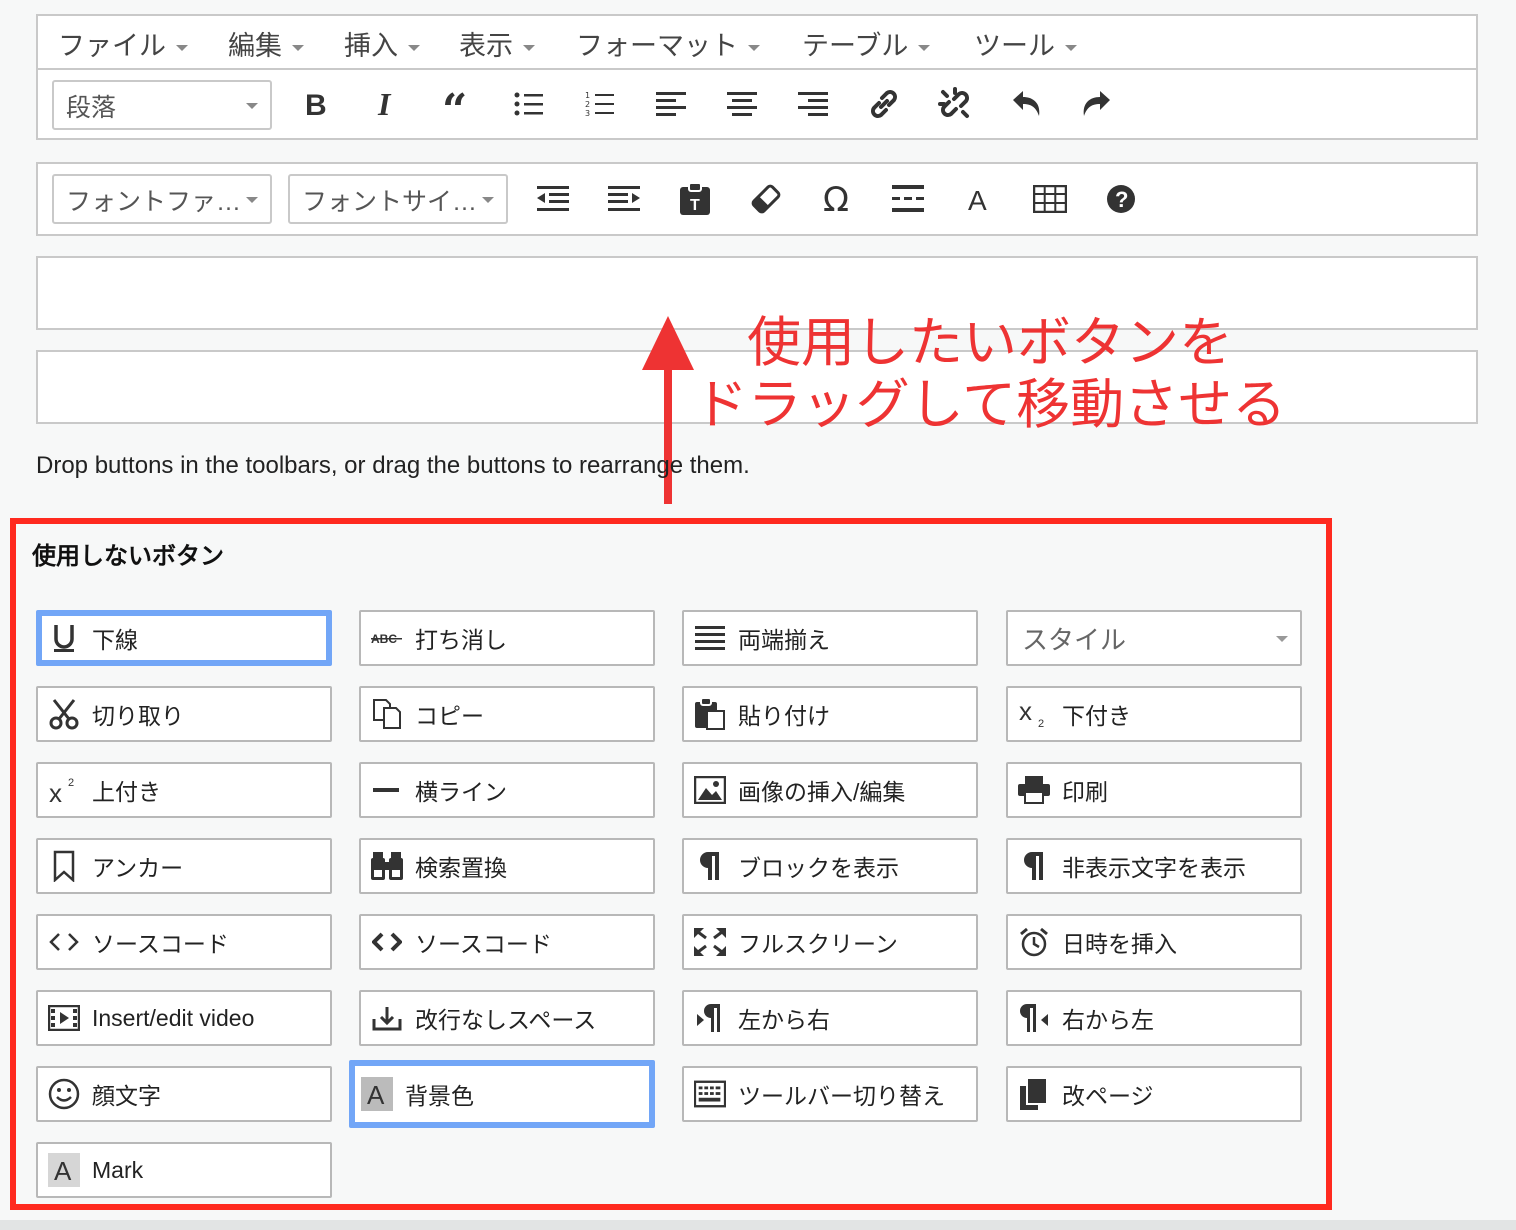  Describe the element at coordinates (1096, 716) in the screenshot. I see `button-label: 下付き` at that location.